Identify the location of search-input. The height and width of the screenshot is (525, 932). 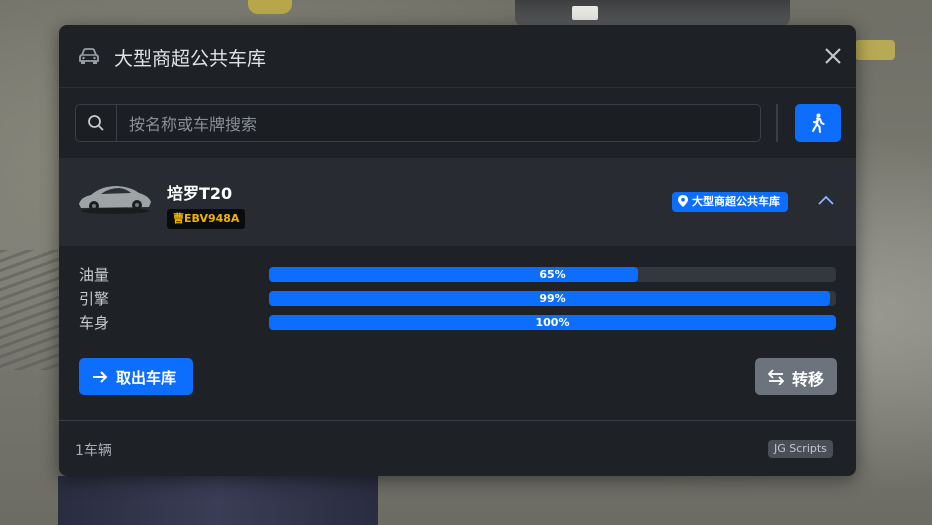
(439, 124).